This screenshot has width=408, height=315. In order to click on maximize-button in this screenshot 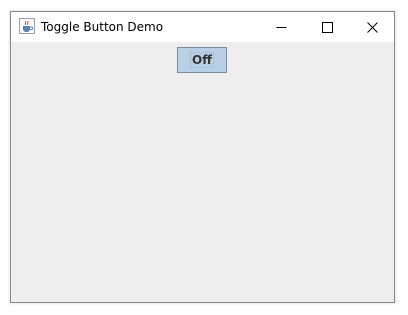, I will do `click(327, 27)`.